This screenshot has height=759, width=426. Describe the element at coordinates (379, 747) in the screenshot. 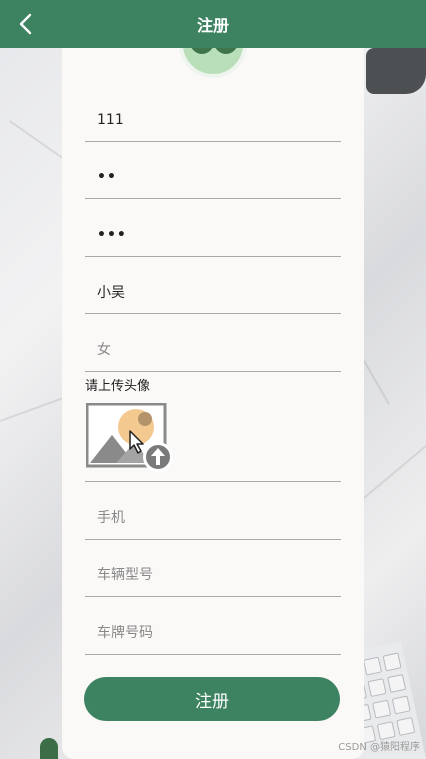

I see `watermark: CSDN @猿阳程序` at that location.